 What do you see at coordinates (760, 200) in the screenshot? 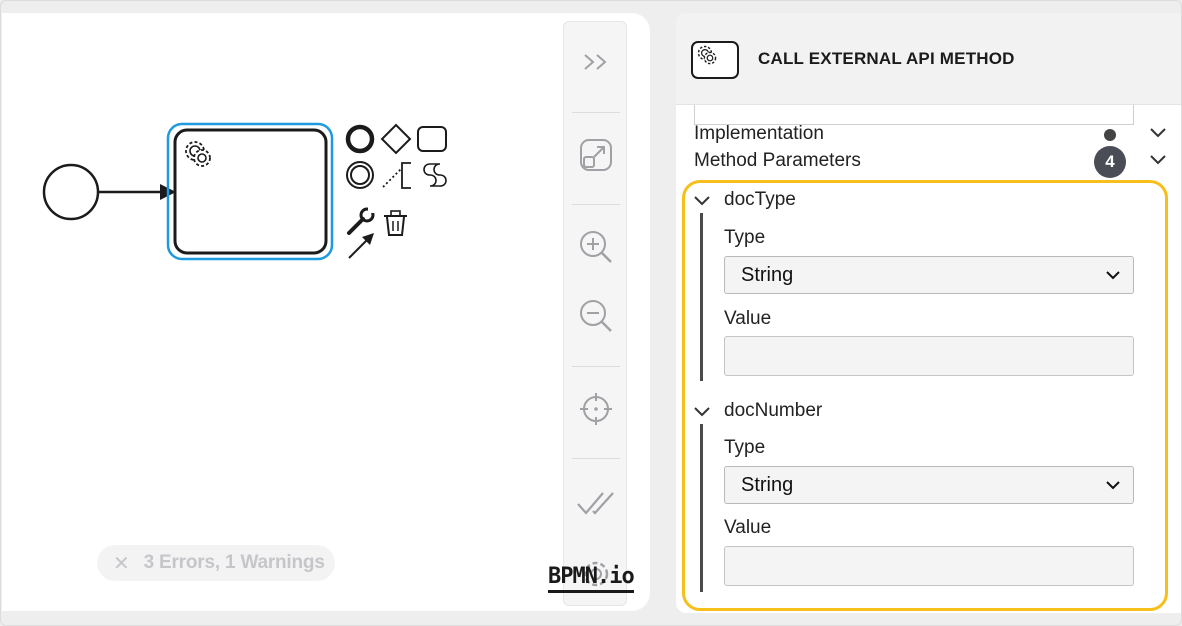
I see `parameter-name: docType` at bounding box center [760, 200].